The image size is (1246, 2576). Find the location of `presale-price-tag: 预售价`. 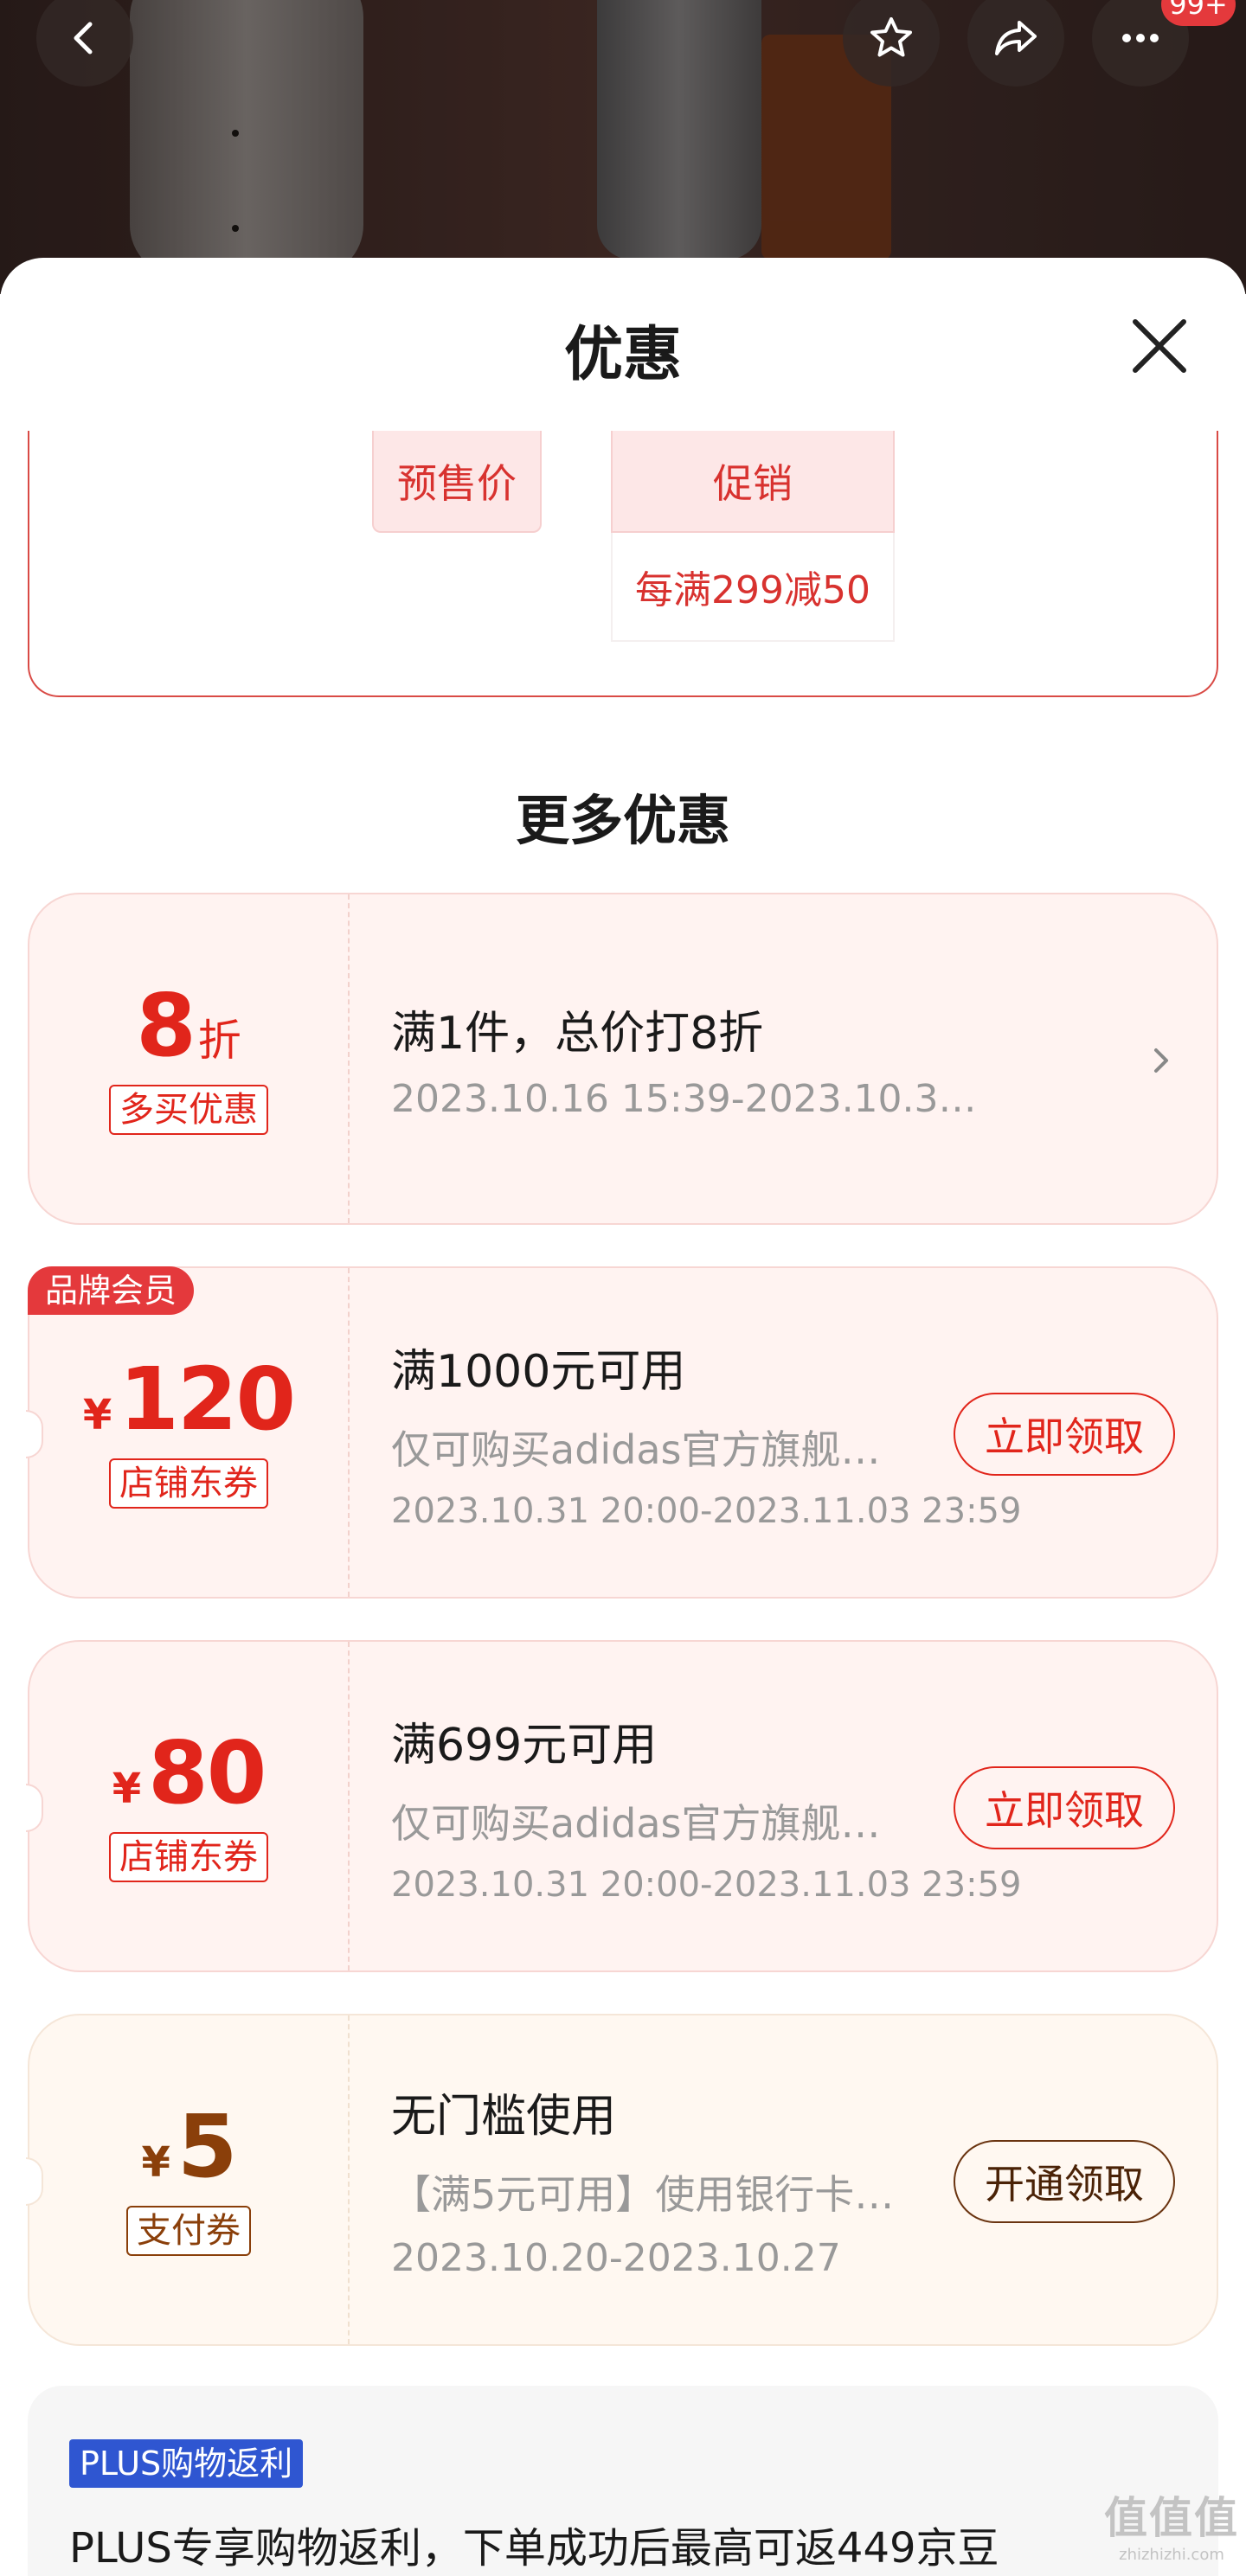

presale-price-tag: 预售价 is located at coordinates (457, 482).